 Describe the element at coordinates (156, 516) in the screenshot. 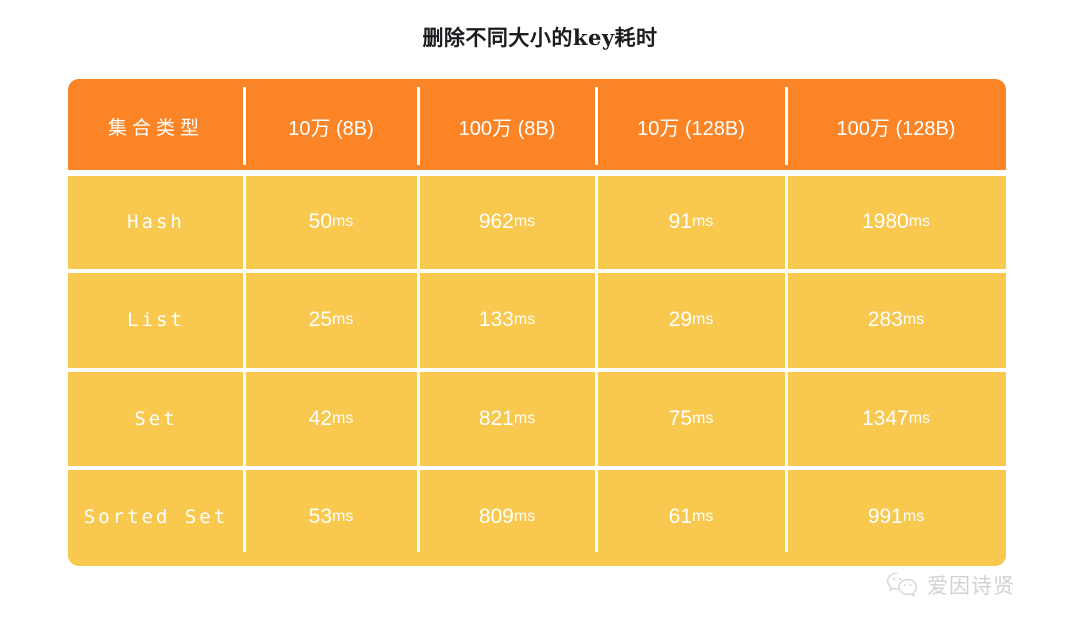

I see `row-label-sorted-set: Sorted Set` at that location.